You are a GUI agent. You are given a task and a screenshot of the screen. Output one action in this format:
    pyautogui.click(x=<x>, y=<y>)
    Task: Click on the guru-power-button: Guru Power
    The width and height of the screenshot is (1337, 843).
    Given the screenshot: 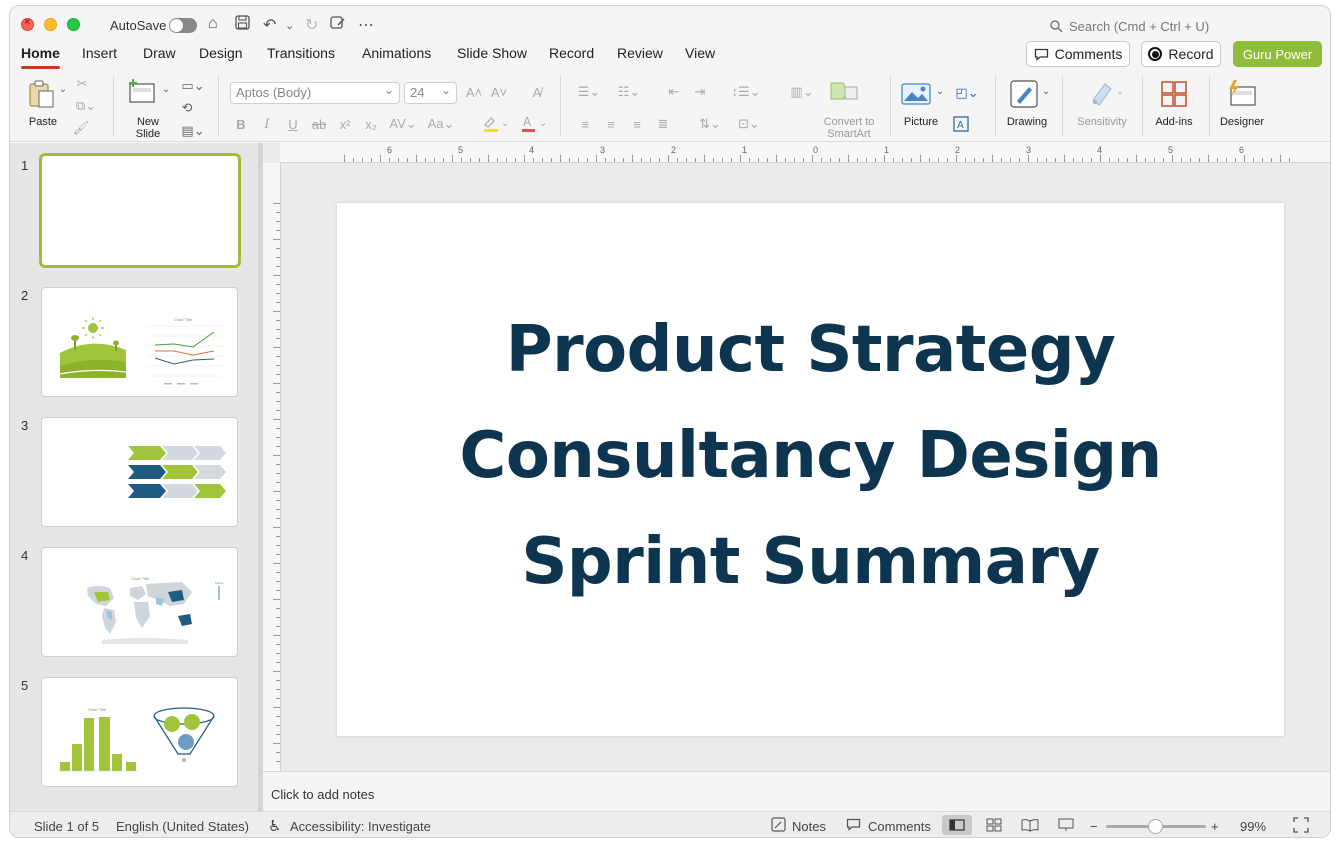 What is the action you would take?
    pyautogui.click(x=1277, y=54)
    